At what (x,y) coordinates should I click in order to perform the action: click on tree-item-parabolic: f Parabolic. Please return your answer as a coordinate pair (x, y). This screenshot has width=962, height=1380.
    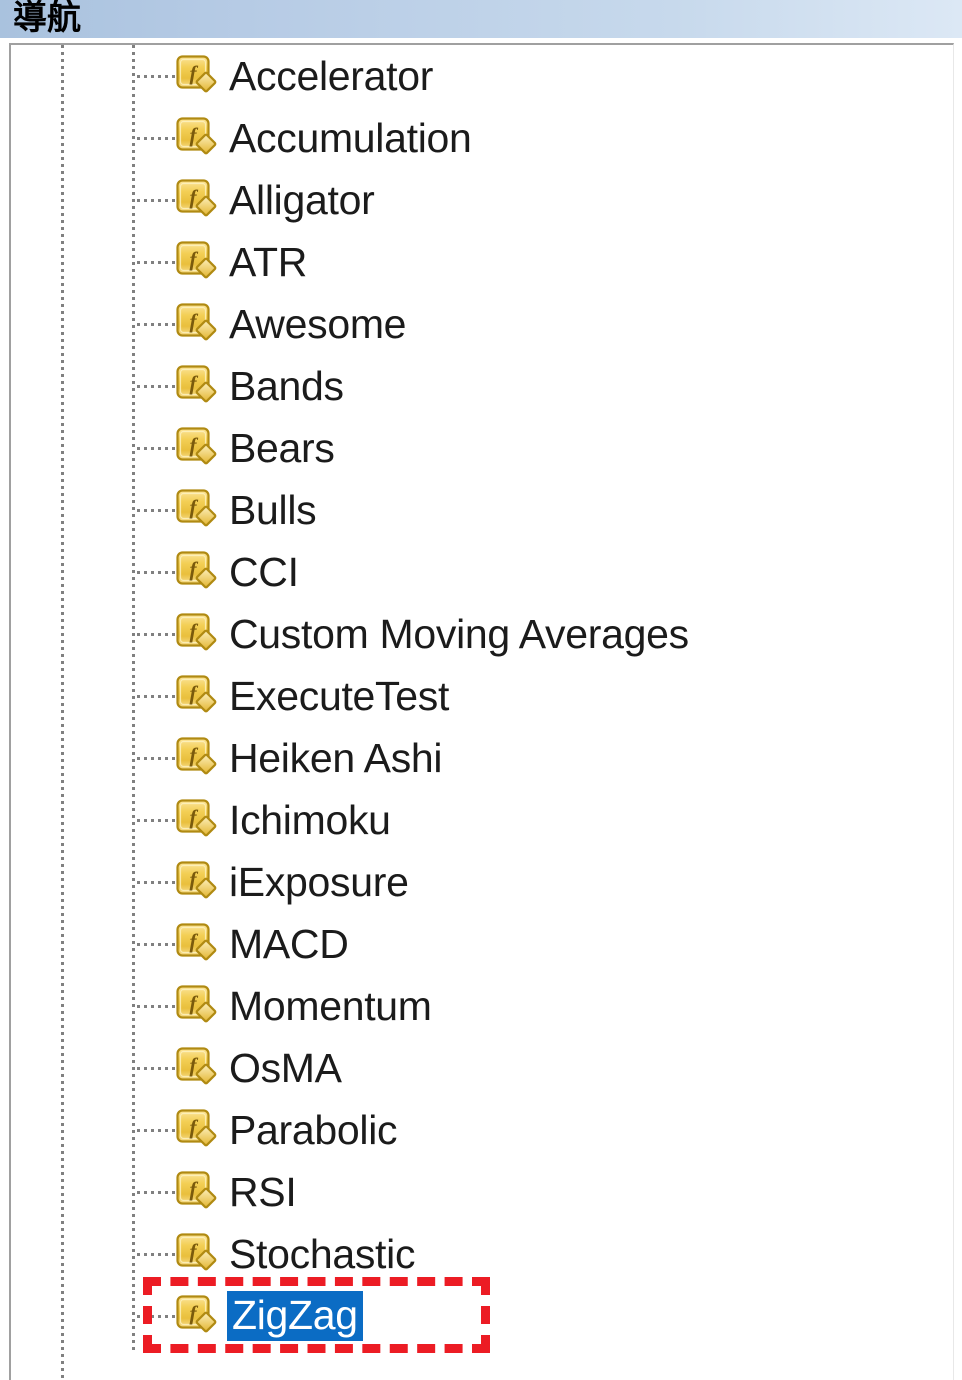
    Looking at the image, I should click on (482, 1130).